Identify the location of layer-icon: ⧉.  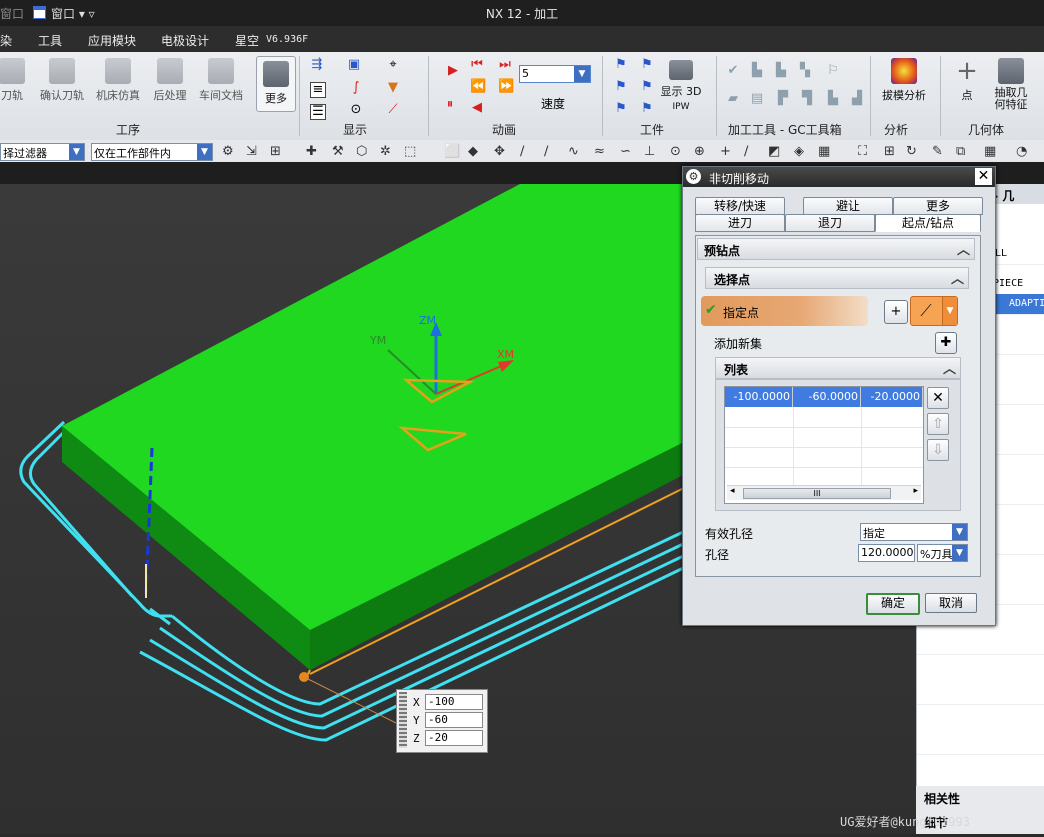
(960, 151).